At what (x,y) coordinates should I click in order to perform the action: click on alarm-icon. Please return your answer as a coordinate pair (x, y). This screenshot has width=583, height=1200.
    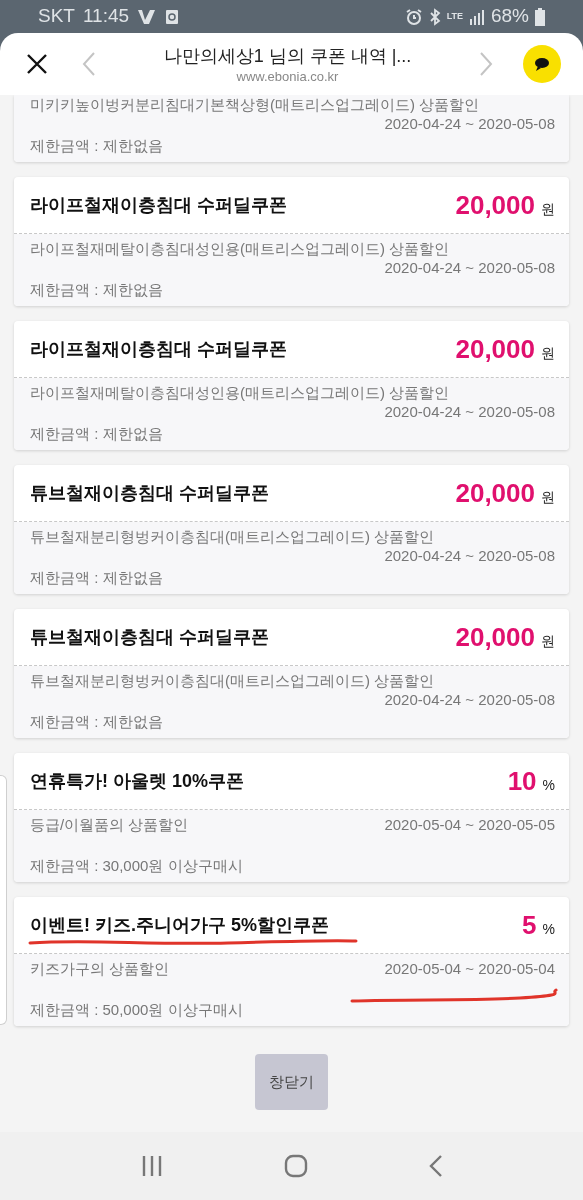
    Looking at the image, I should click on (413, 16).